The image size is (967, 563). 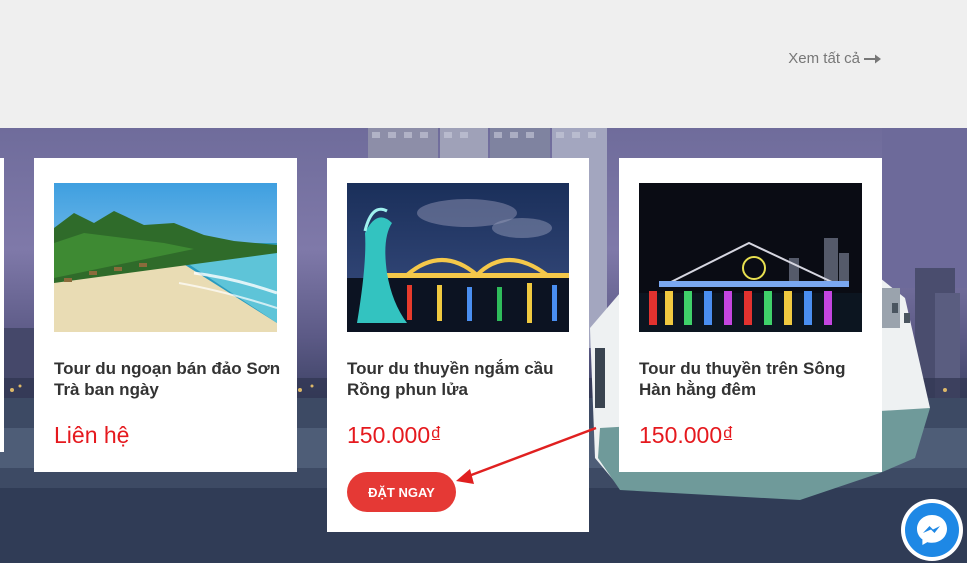 I want to click on tour-title: Tour du thuyền ngắm cầu Rồng phun lửa, so click(x=462, y=379).